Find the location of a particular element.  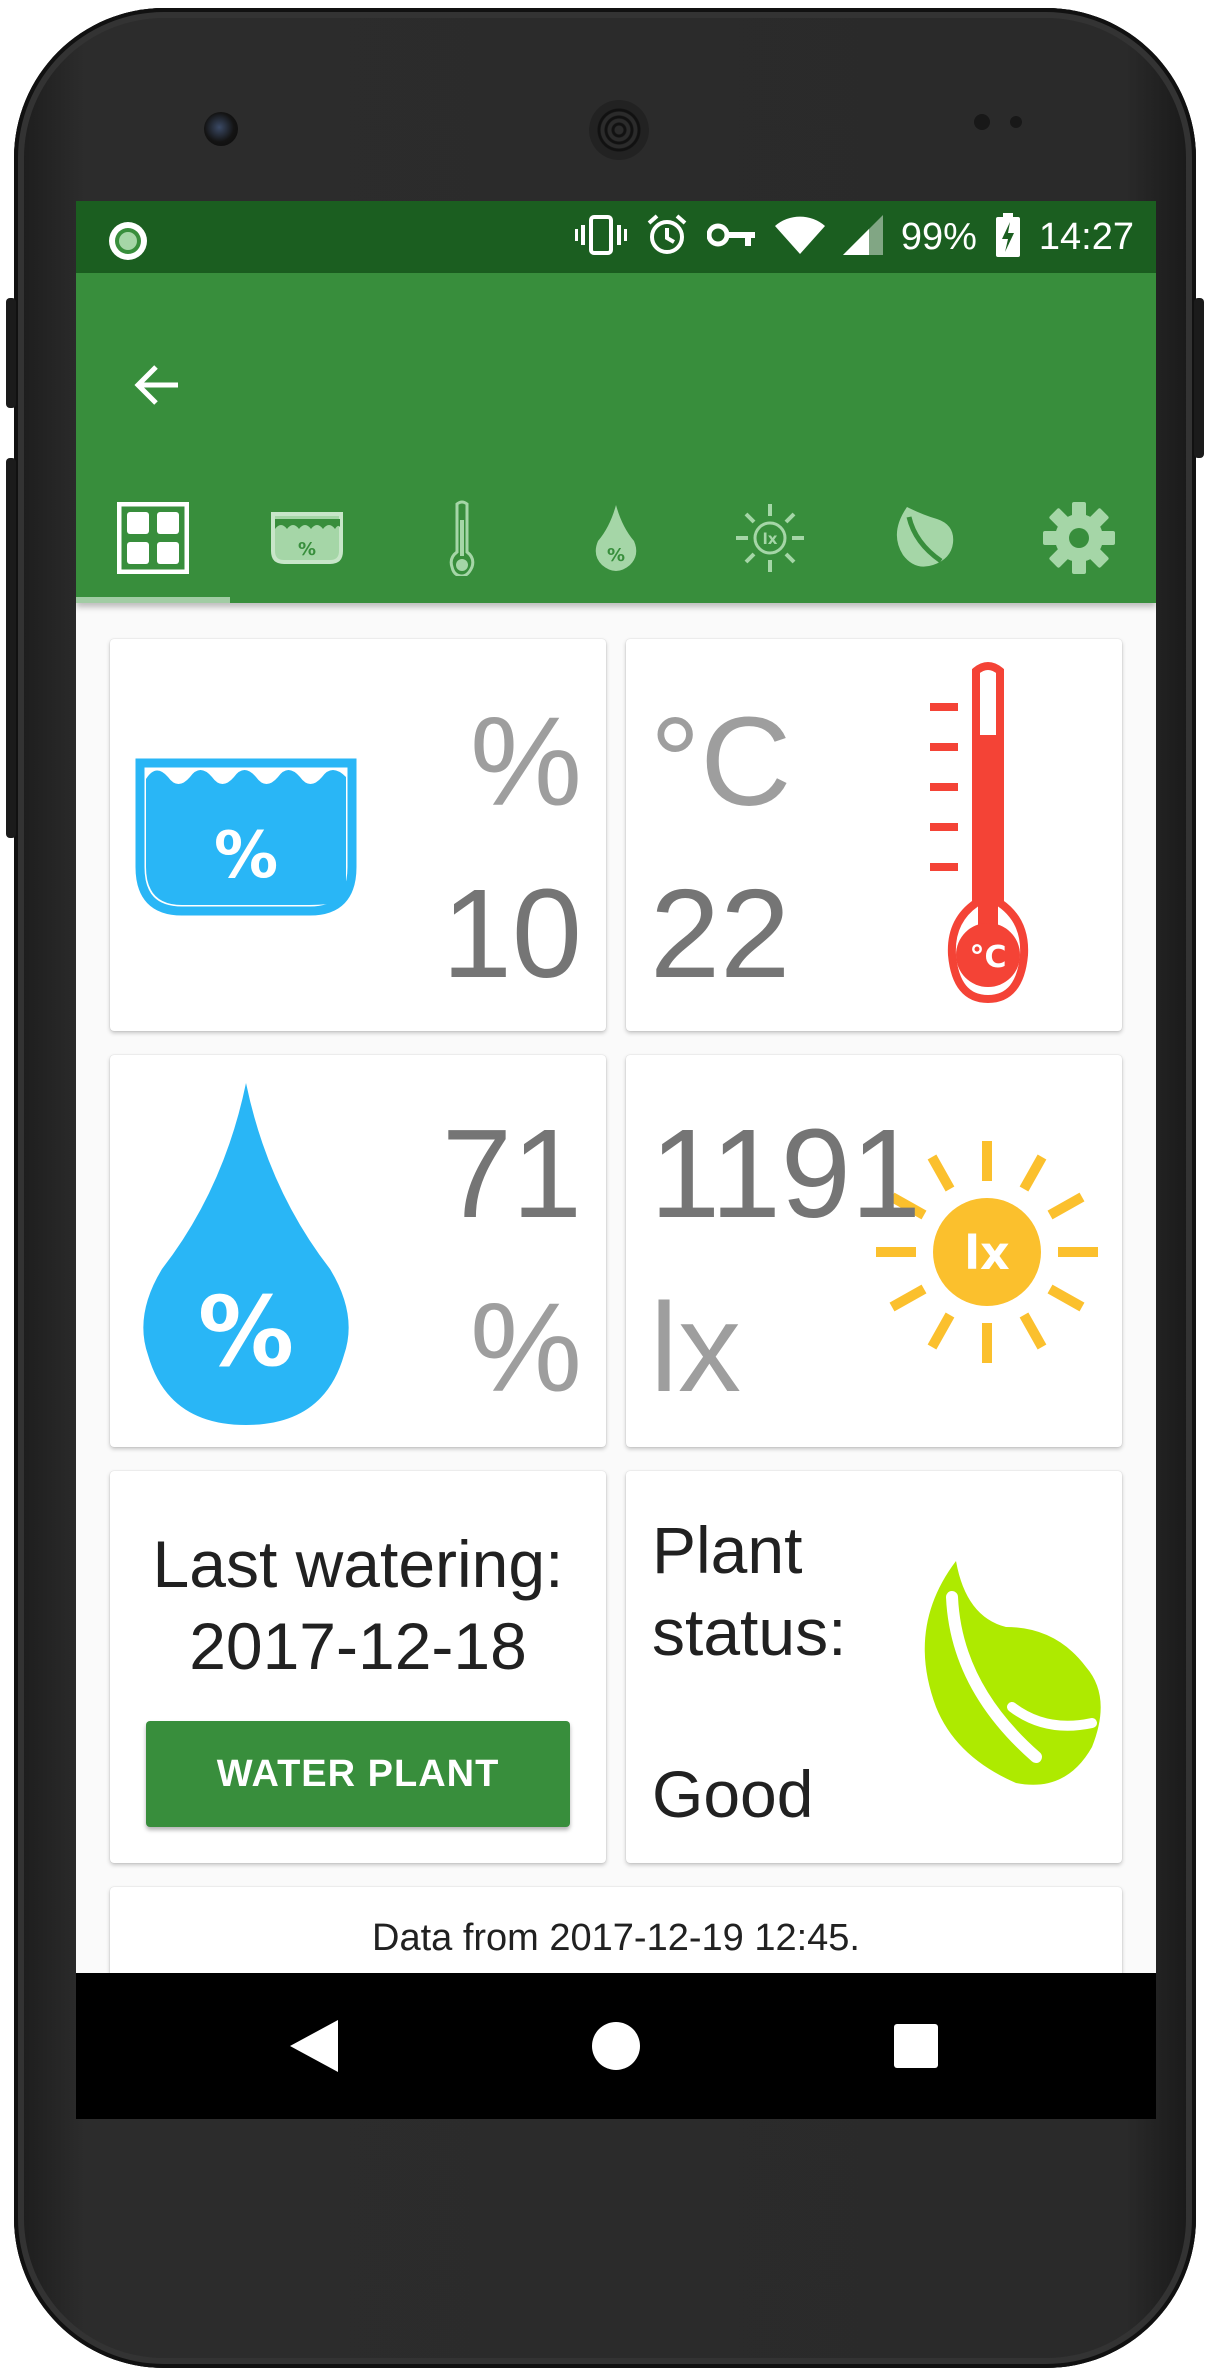

clock: 14:27 is located at coordinates (1086, 236).